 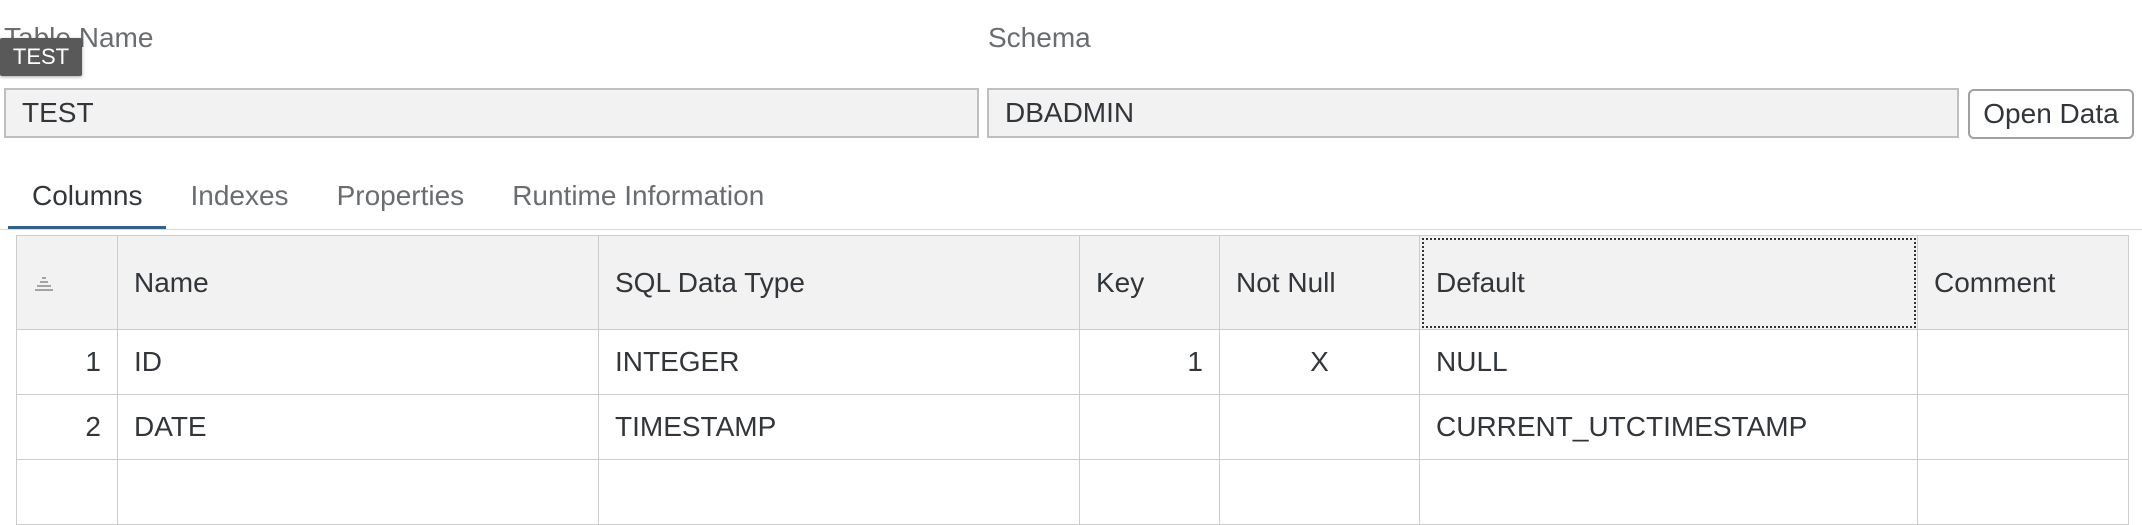 What do you see at coordinates (358, 362) in the screenshot?
I see `cell-name: ID` at bounding box center [358, 362].